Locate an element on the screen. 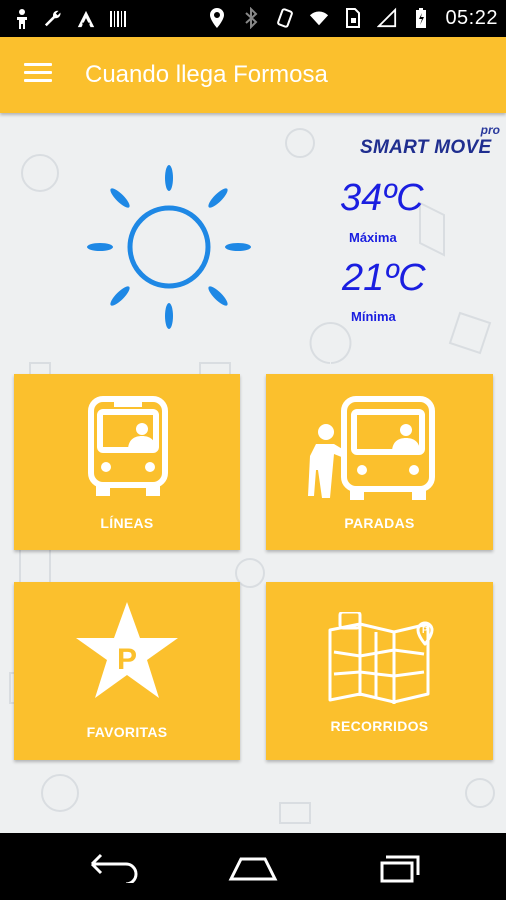  wifi-icon is located at coordinates (319, 18).